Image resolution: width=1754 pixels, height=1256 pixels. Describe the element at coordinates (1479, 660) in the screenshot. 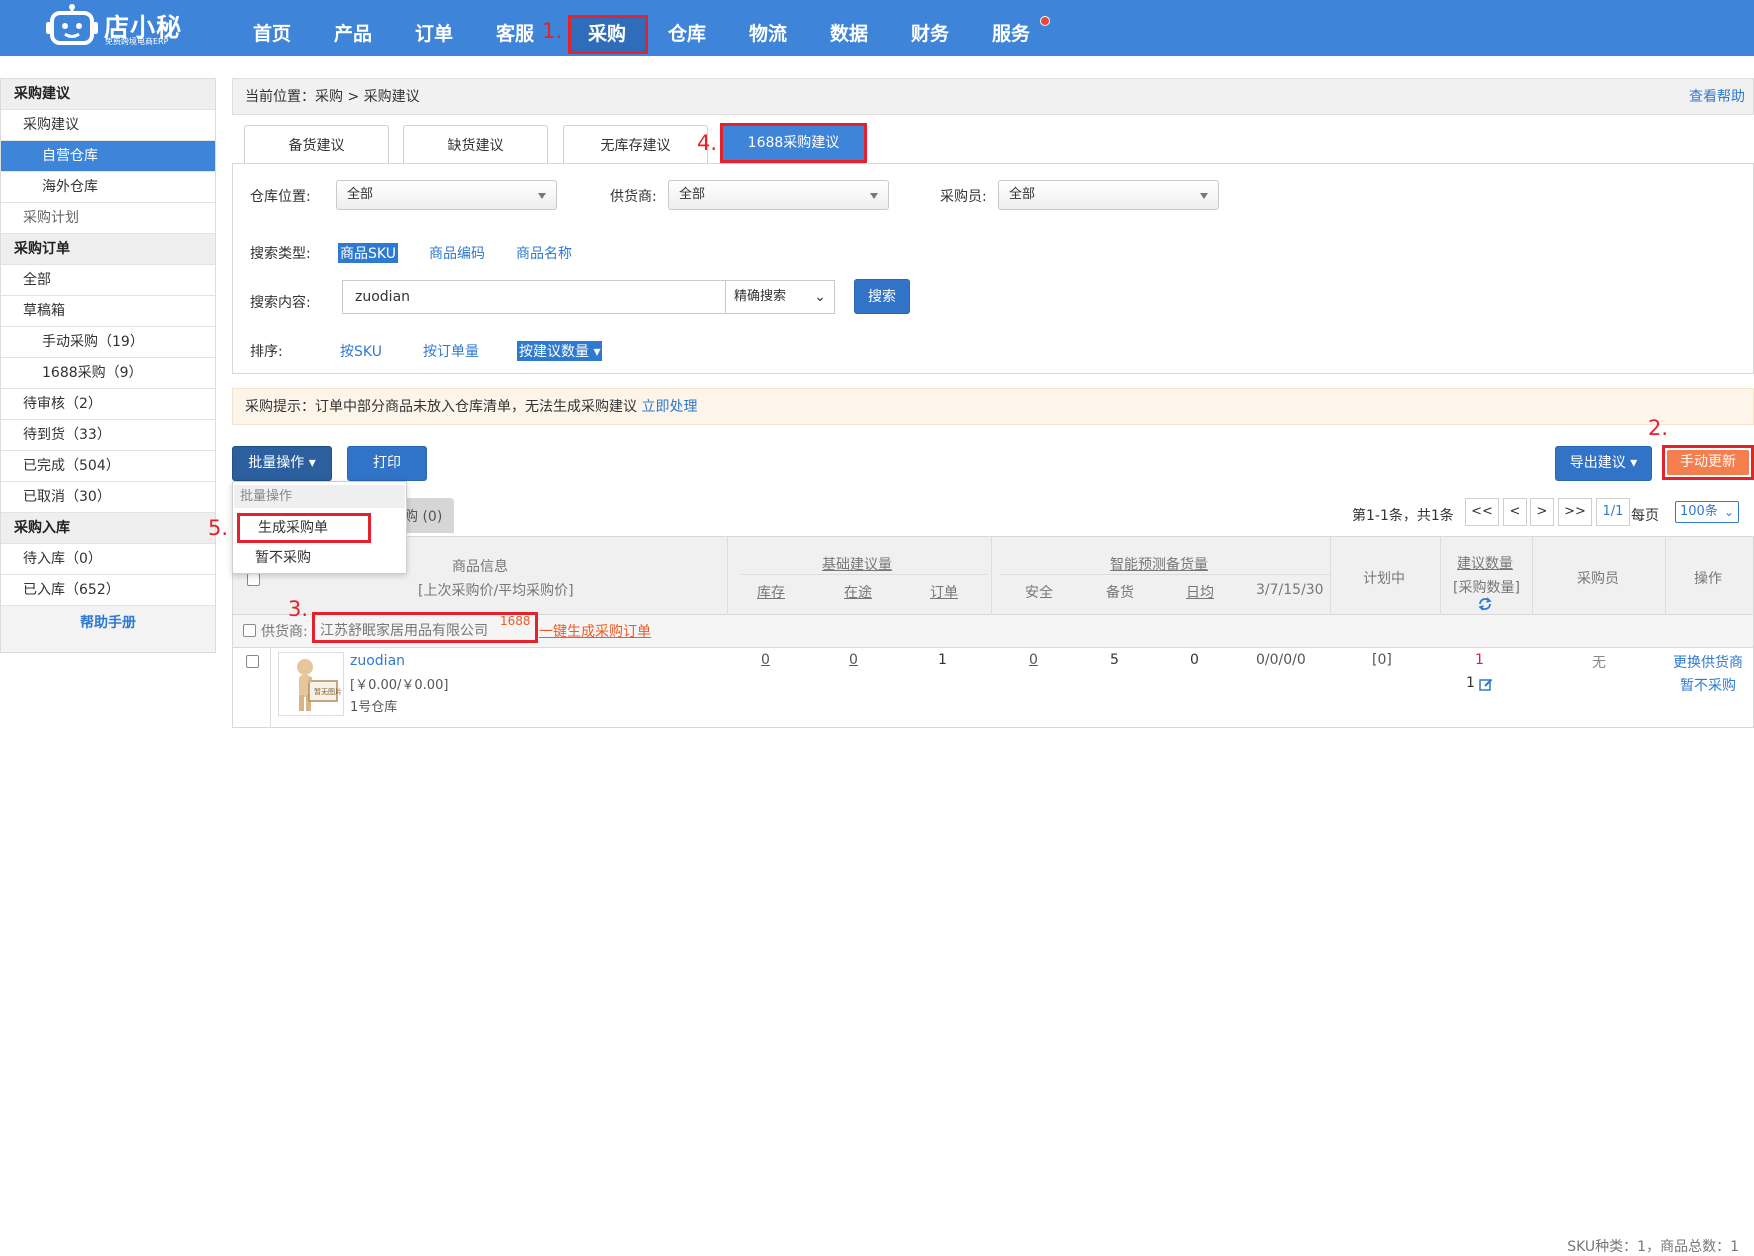

I see `cell-suggest-qty: 1` at that location.